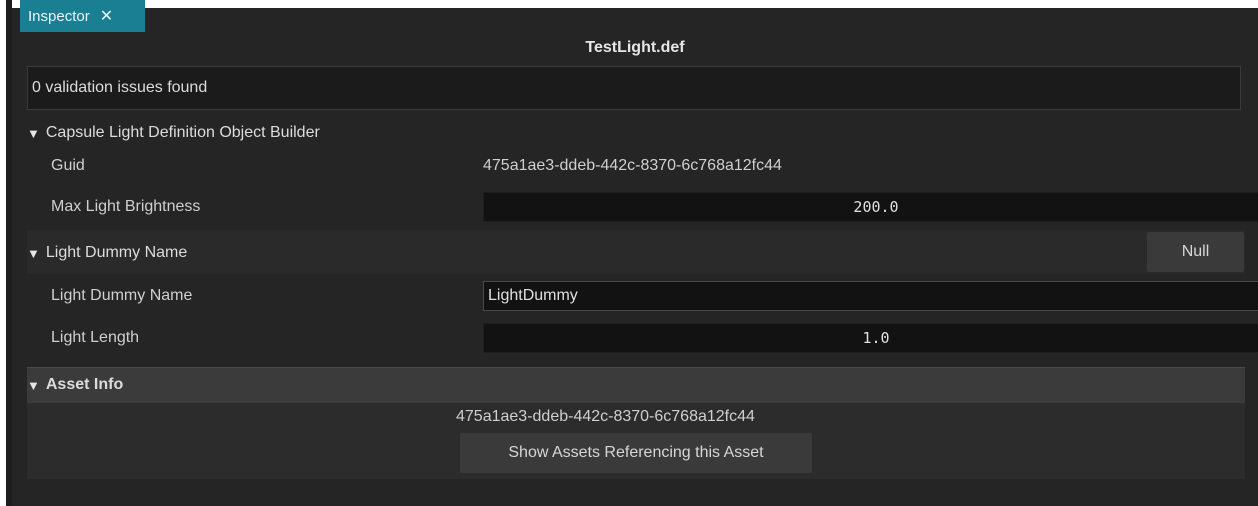 The image size is (1258, 506). What do you see at coordinates (635, 4) in the screenshot?
I see `top-strip` at bounding box center [635, 4].